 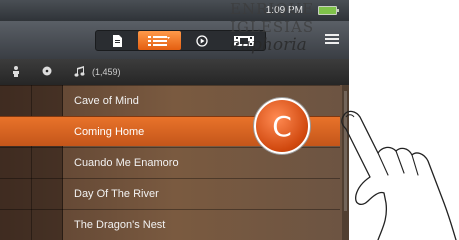 I want to click on list-item-label: Cave of Mind, so click(x=106, y=101).